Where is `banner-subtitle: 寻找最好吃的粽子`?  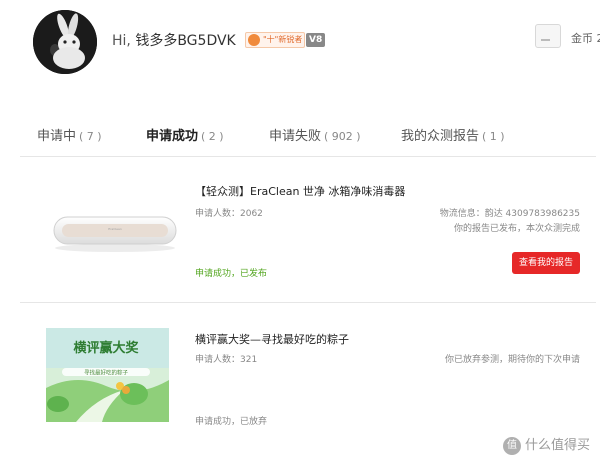 banner-subtitle: 寻找最好吃的粽子 is located at coordinates (106, 373).